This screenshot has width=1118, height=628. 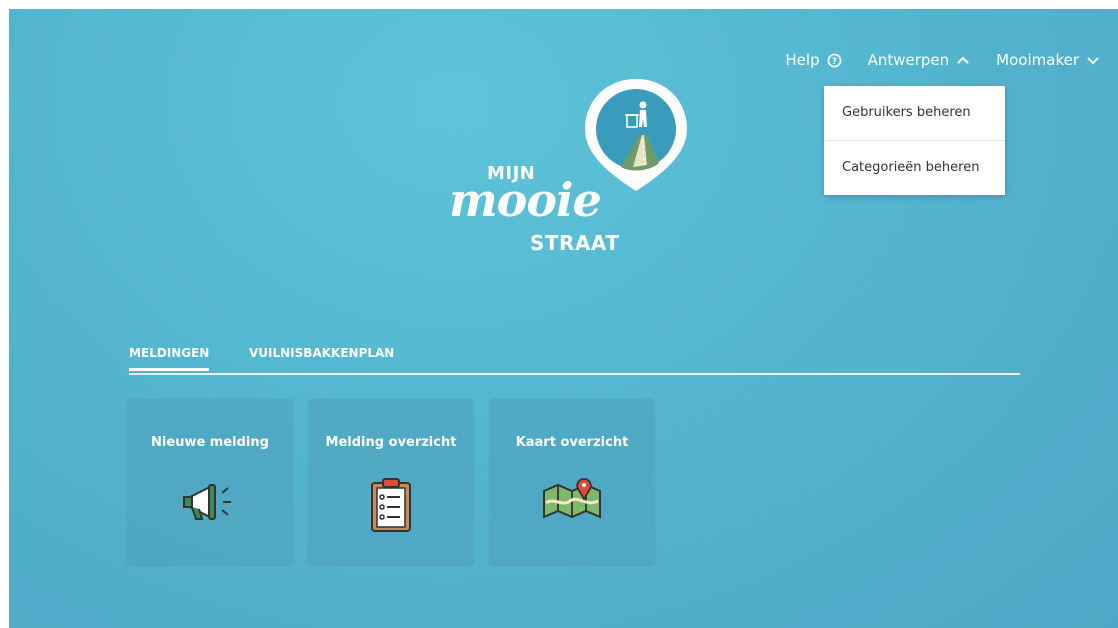 I want to click on menu-item-manage-categories: Categorieën beheren, so click(x=914, y=167).